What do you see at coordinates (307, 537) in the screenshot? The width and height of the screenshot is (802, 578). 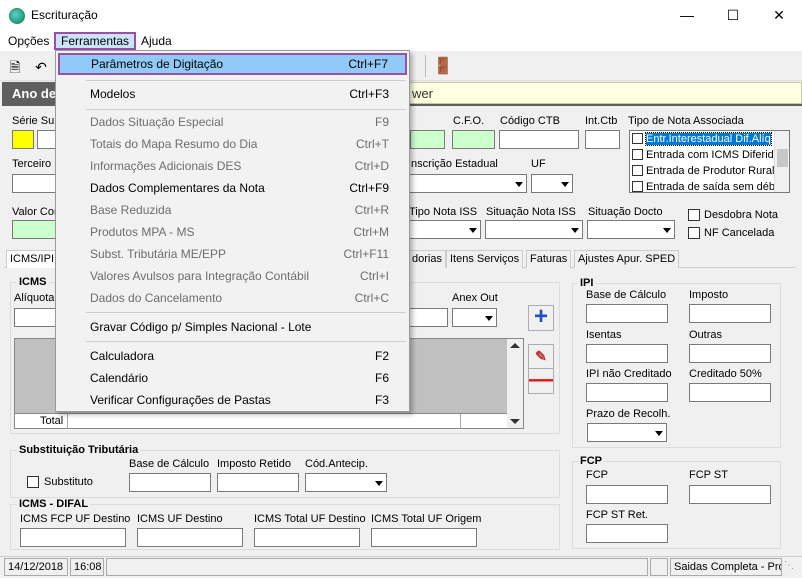 I see `difal-total-uf-destino-field` at bounding box center [307, 537].